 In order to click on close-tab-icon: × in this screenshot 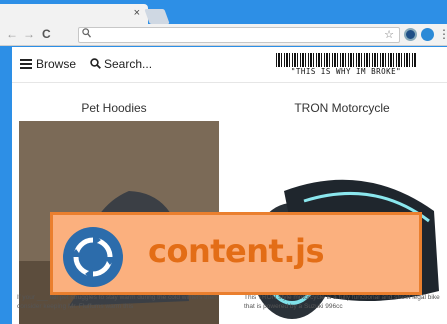, I will do `click(137, 13)`.